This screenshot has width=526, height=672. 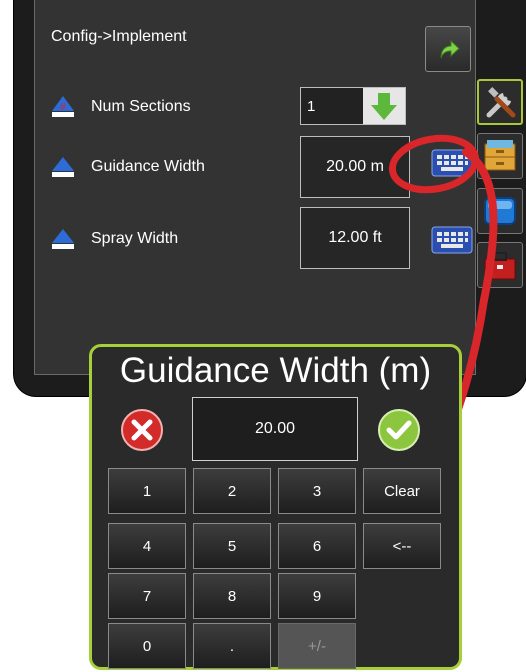 I want to click on checkmark-icon, so click(x=399, y=430).